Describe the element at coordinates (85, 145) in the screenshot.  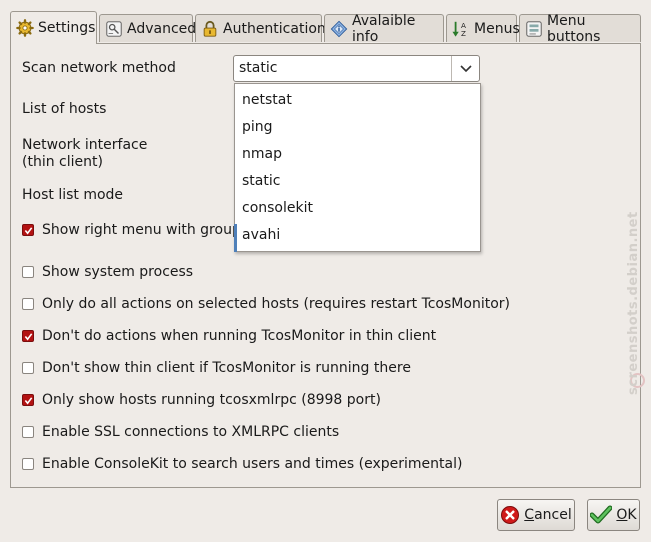
I see `interface-label: Network interface` at that location.